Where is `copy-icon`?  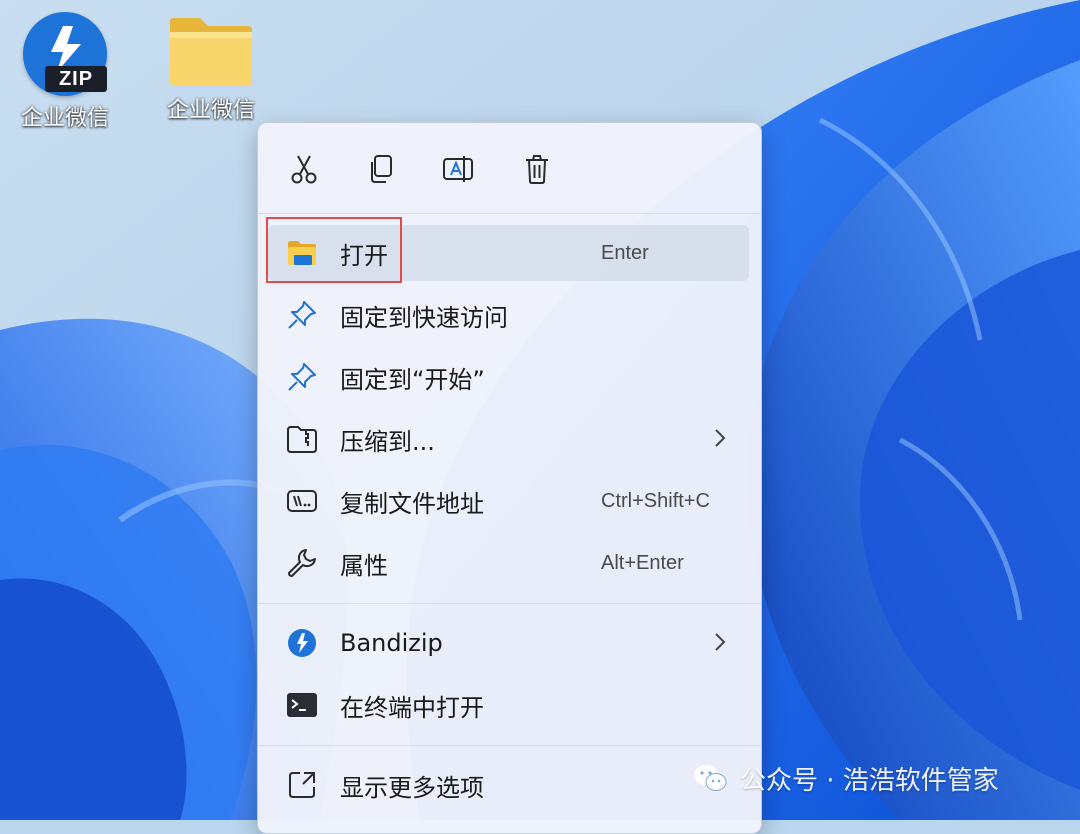
copy-icon is located at coordinates (381, 169).